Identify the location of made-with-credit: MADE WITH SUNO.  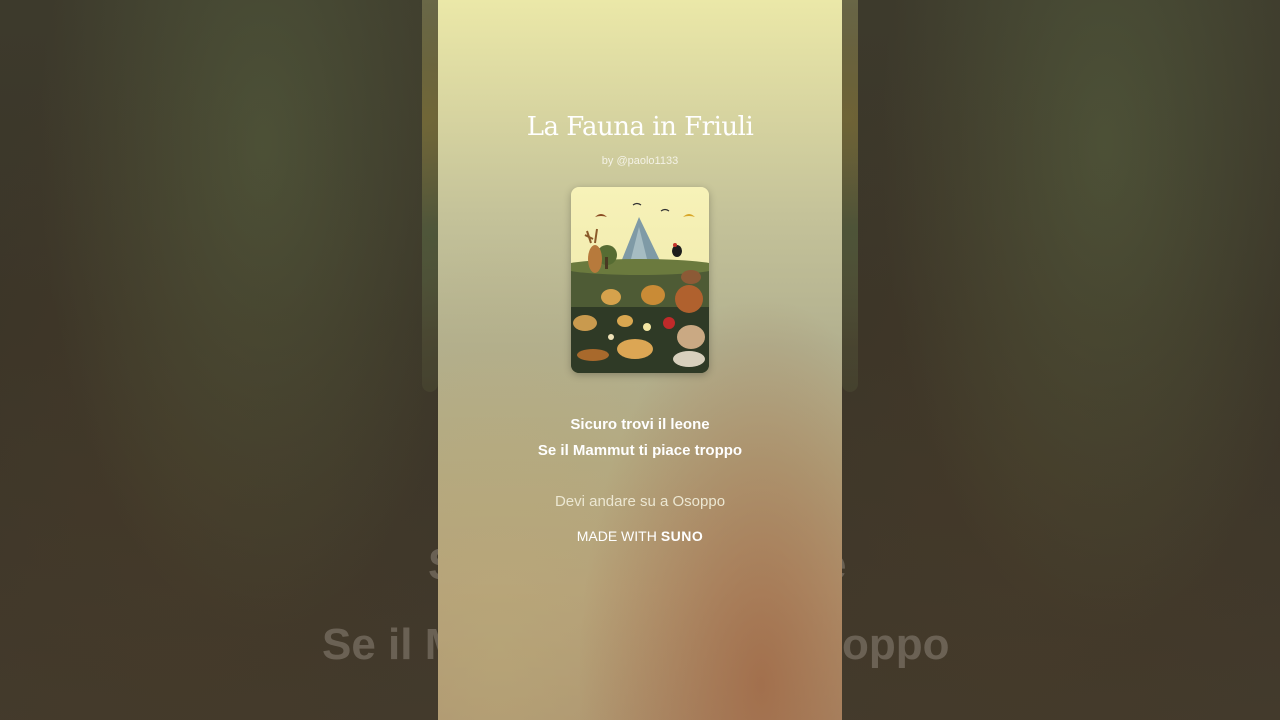
(640, 536).